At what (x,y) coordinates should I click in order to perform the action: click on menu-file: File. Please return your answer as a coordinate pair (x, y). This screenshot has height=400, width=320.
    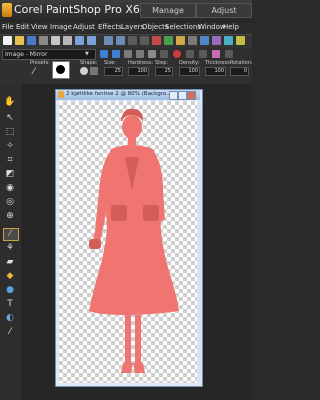
    Looking at the image, I should click on (8, 27).